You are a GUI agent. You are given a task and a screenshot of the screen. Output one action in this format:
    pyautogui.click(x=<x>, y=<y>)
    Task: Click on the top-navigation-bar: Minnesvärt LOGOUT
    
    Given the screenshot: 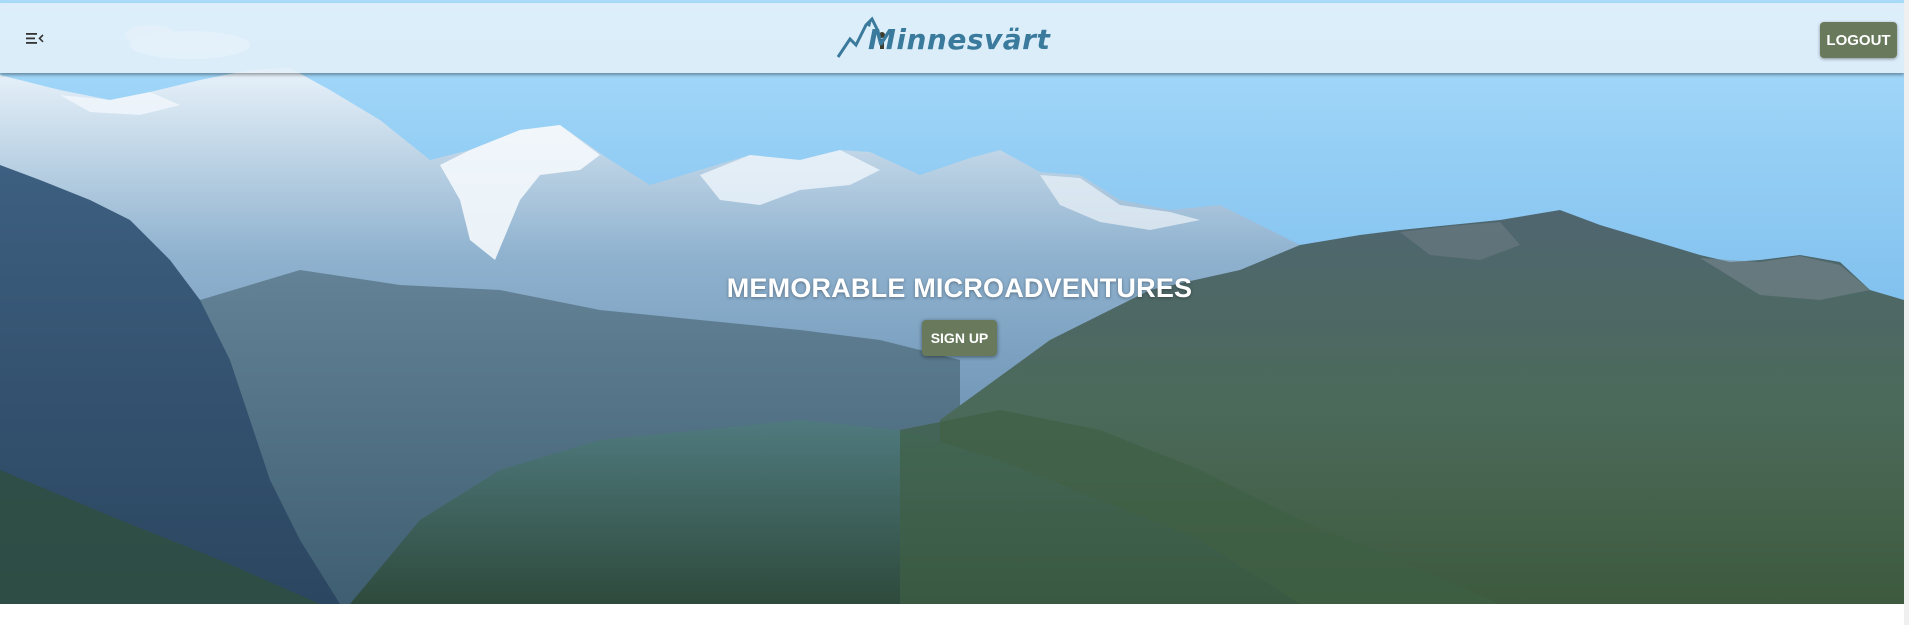 What is the action you would take?
    pyautogui.click(x=952, y=38)
    